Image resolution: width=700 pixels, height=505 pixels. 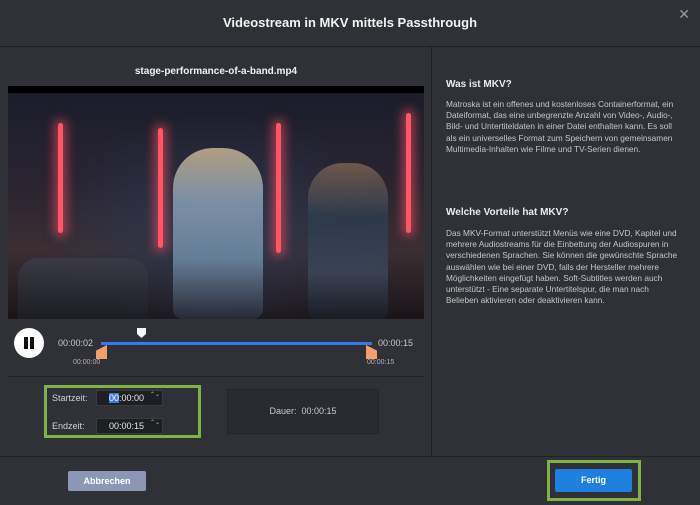 I want to click on info-heading-advantages: Welche Vorteile hat MKV?, so click(x=507, y=212).